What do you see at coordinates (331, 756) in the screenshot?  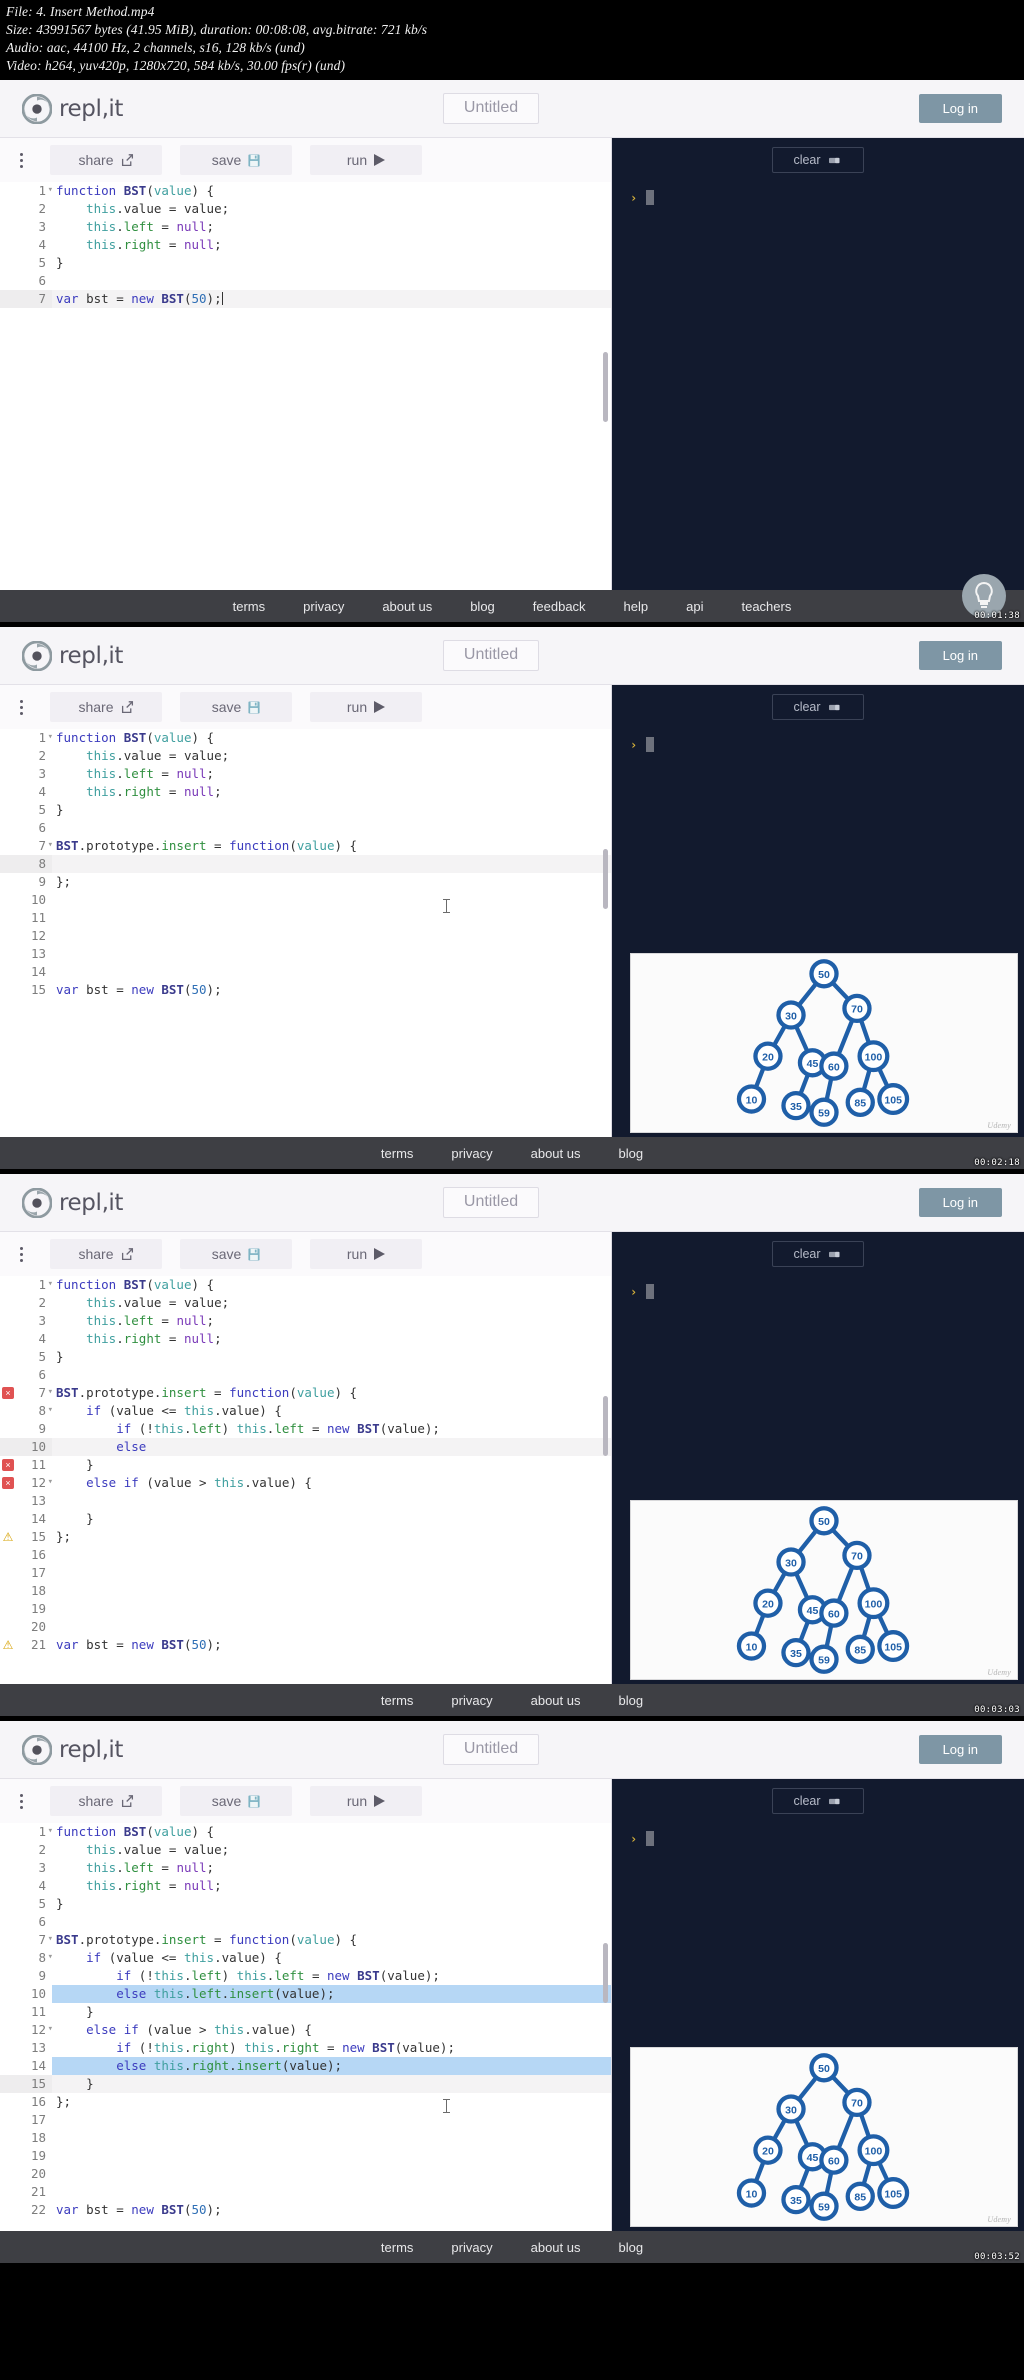 I see `code-text: this.value = value;` at bounding box center [331, 756].